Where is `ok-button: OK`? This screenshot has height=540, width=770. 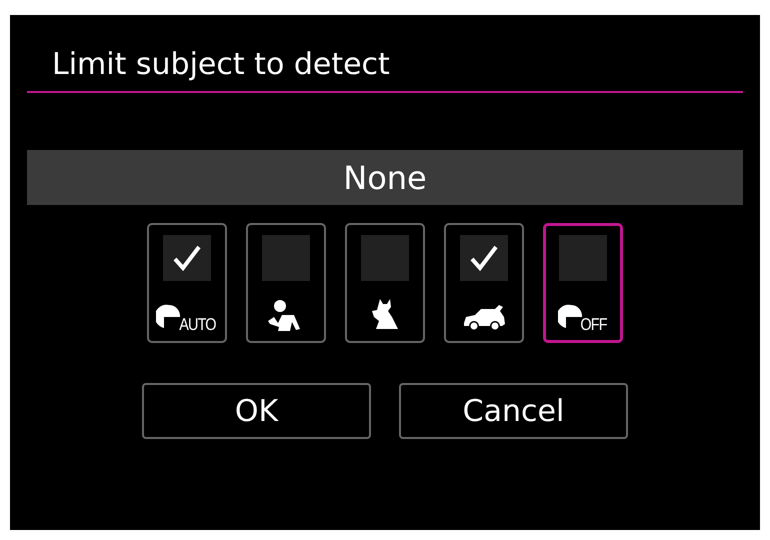
ok-button: OK is located at coordinates (256, 411).